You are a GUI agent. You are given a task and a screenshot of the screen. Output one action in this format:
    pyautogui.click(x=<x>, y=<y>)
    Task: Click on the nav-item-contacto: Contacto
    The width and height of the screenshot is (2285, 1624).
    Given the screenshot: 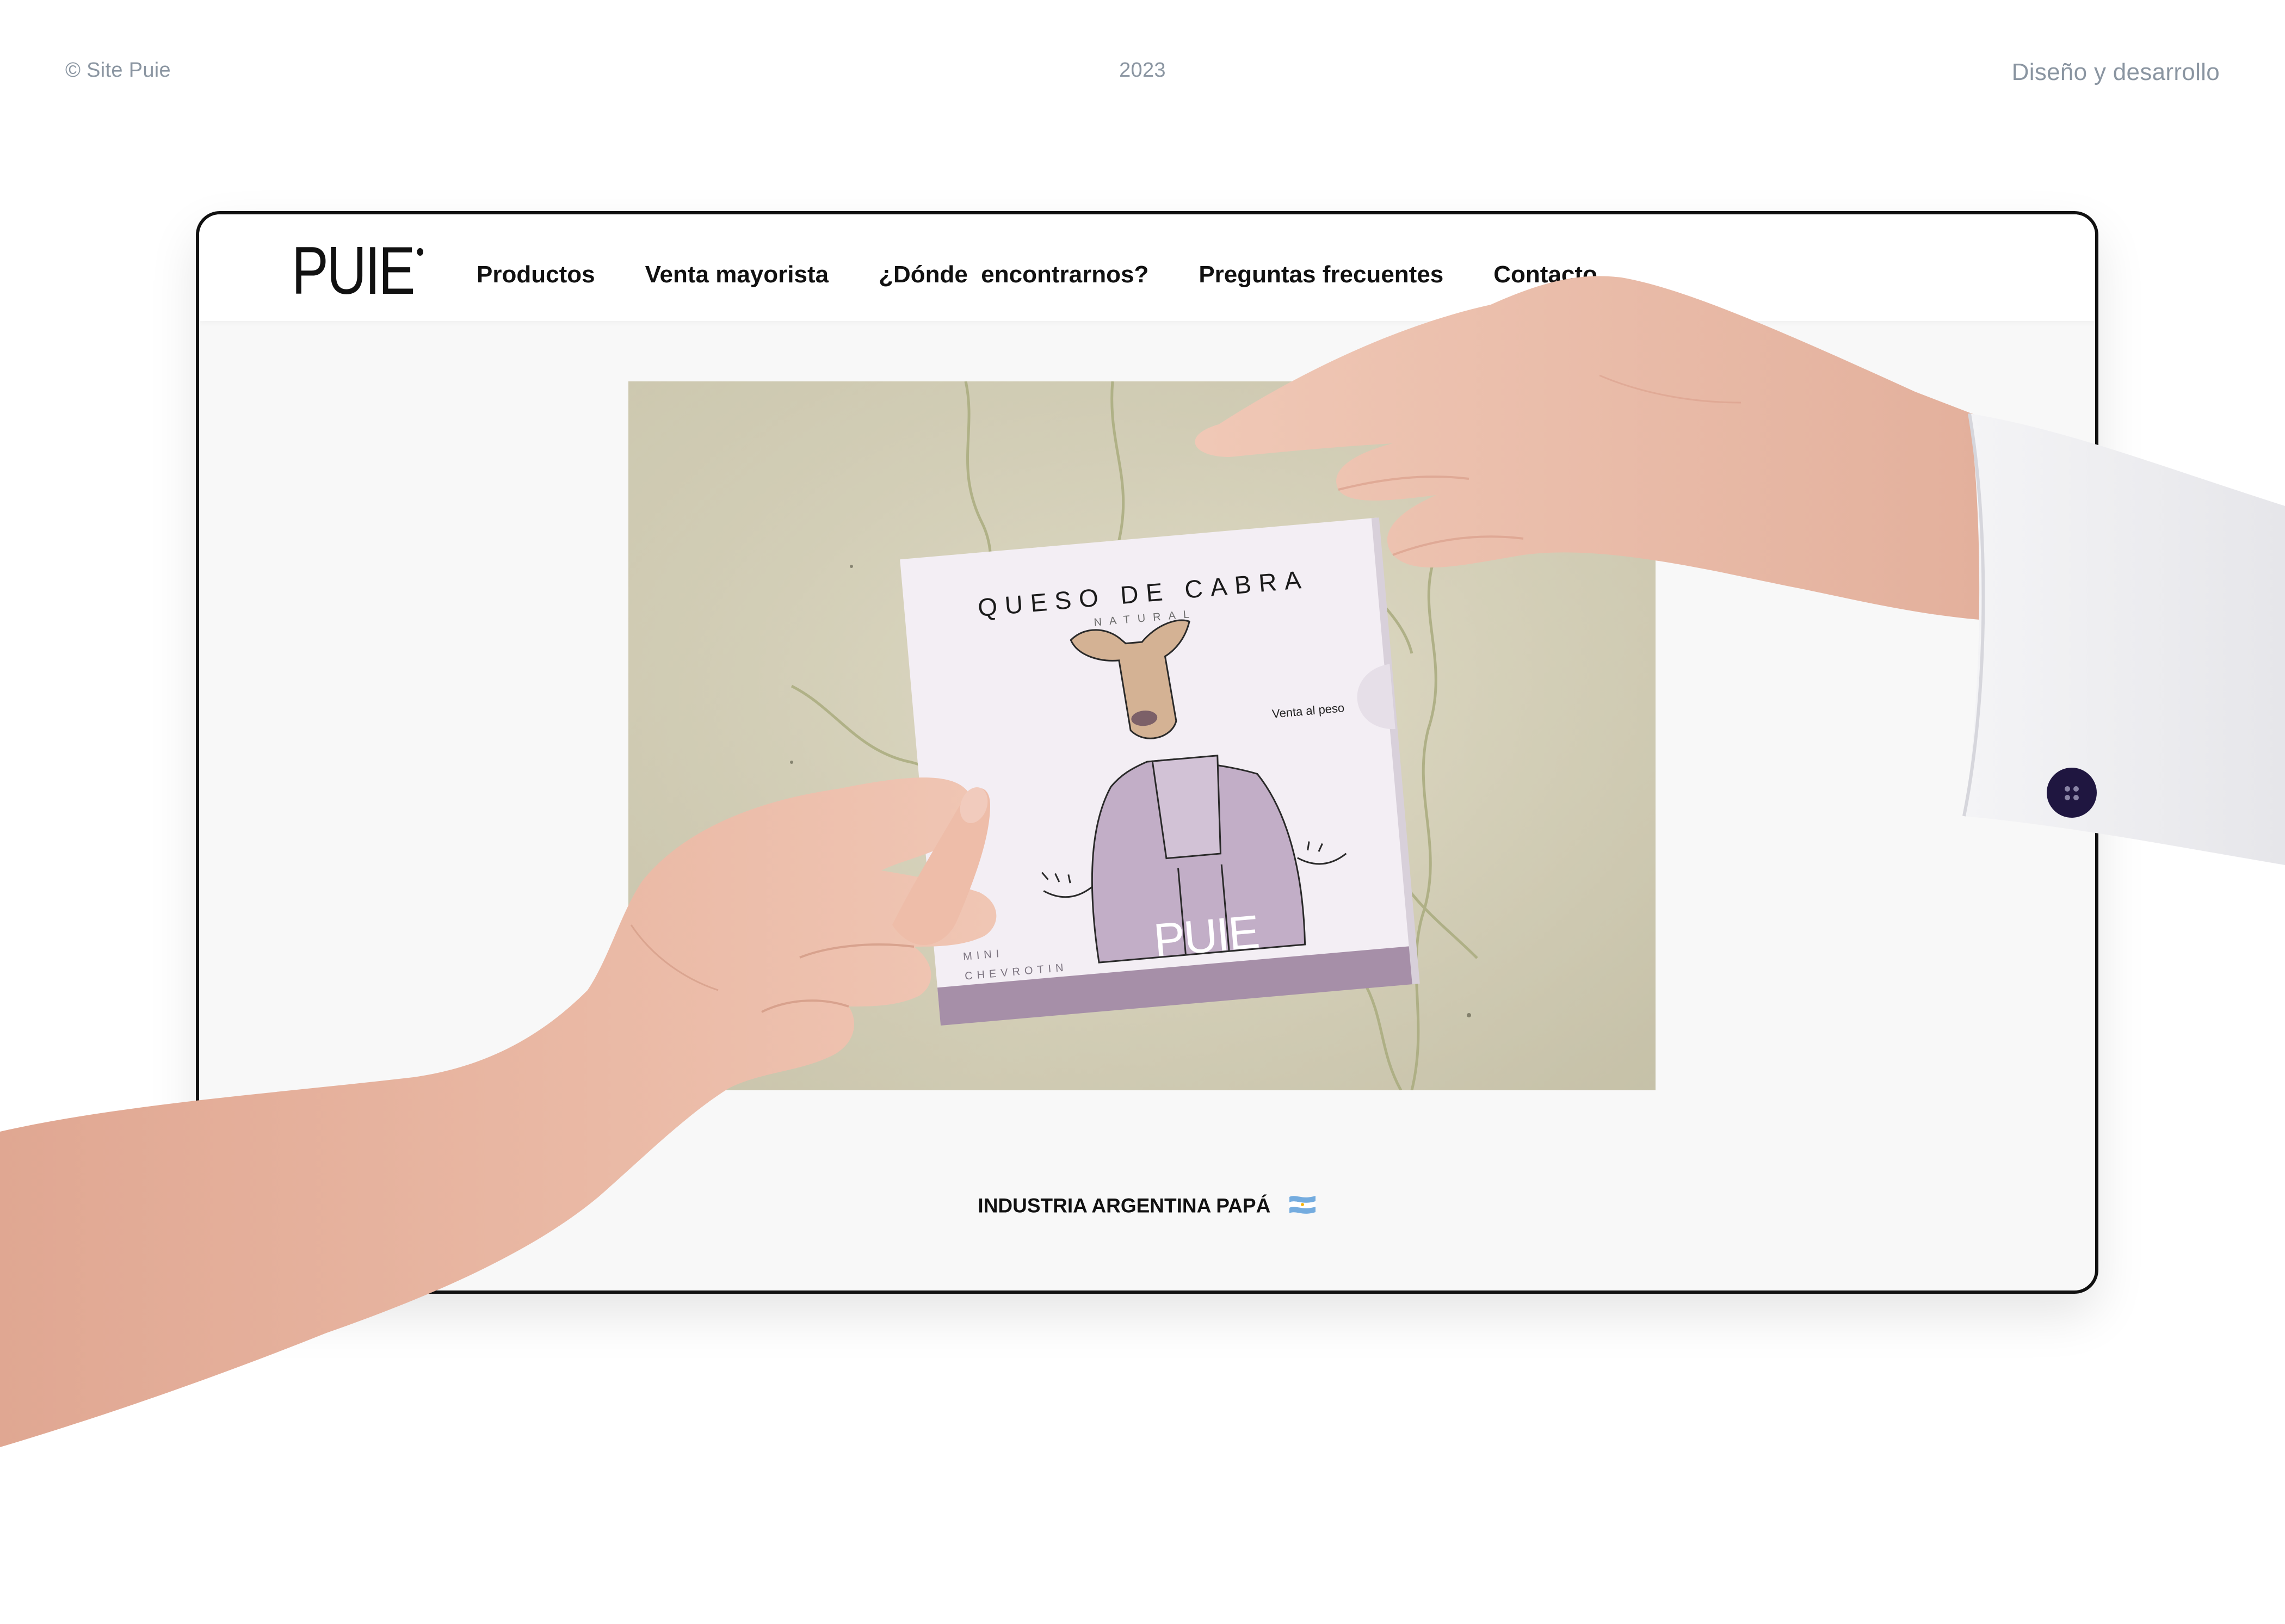 What is the action you would take?
    pyautogui.click(x=1545, y=275)
    